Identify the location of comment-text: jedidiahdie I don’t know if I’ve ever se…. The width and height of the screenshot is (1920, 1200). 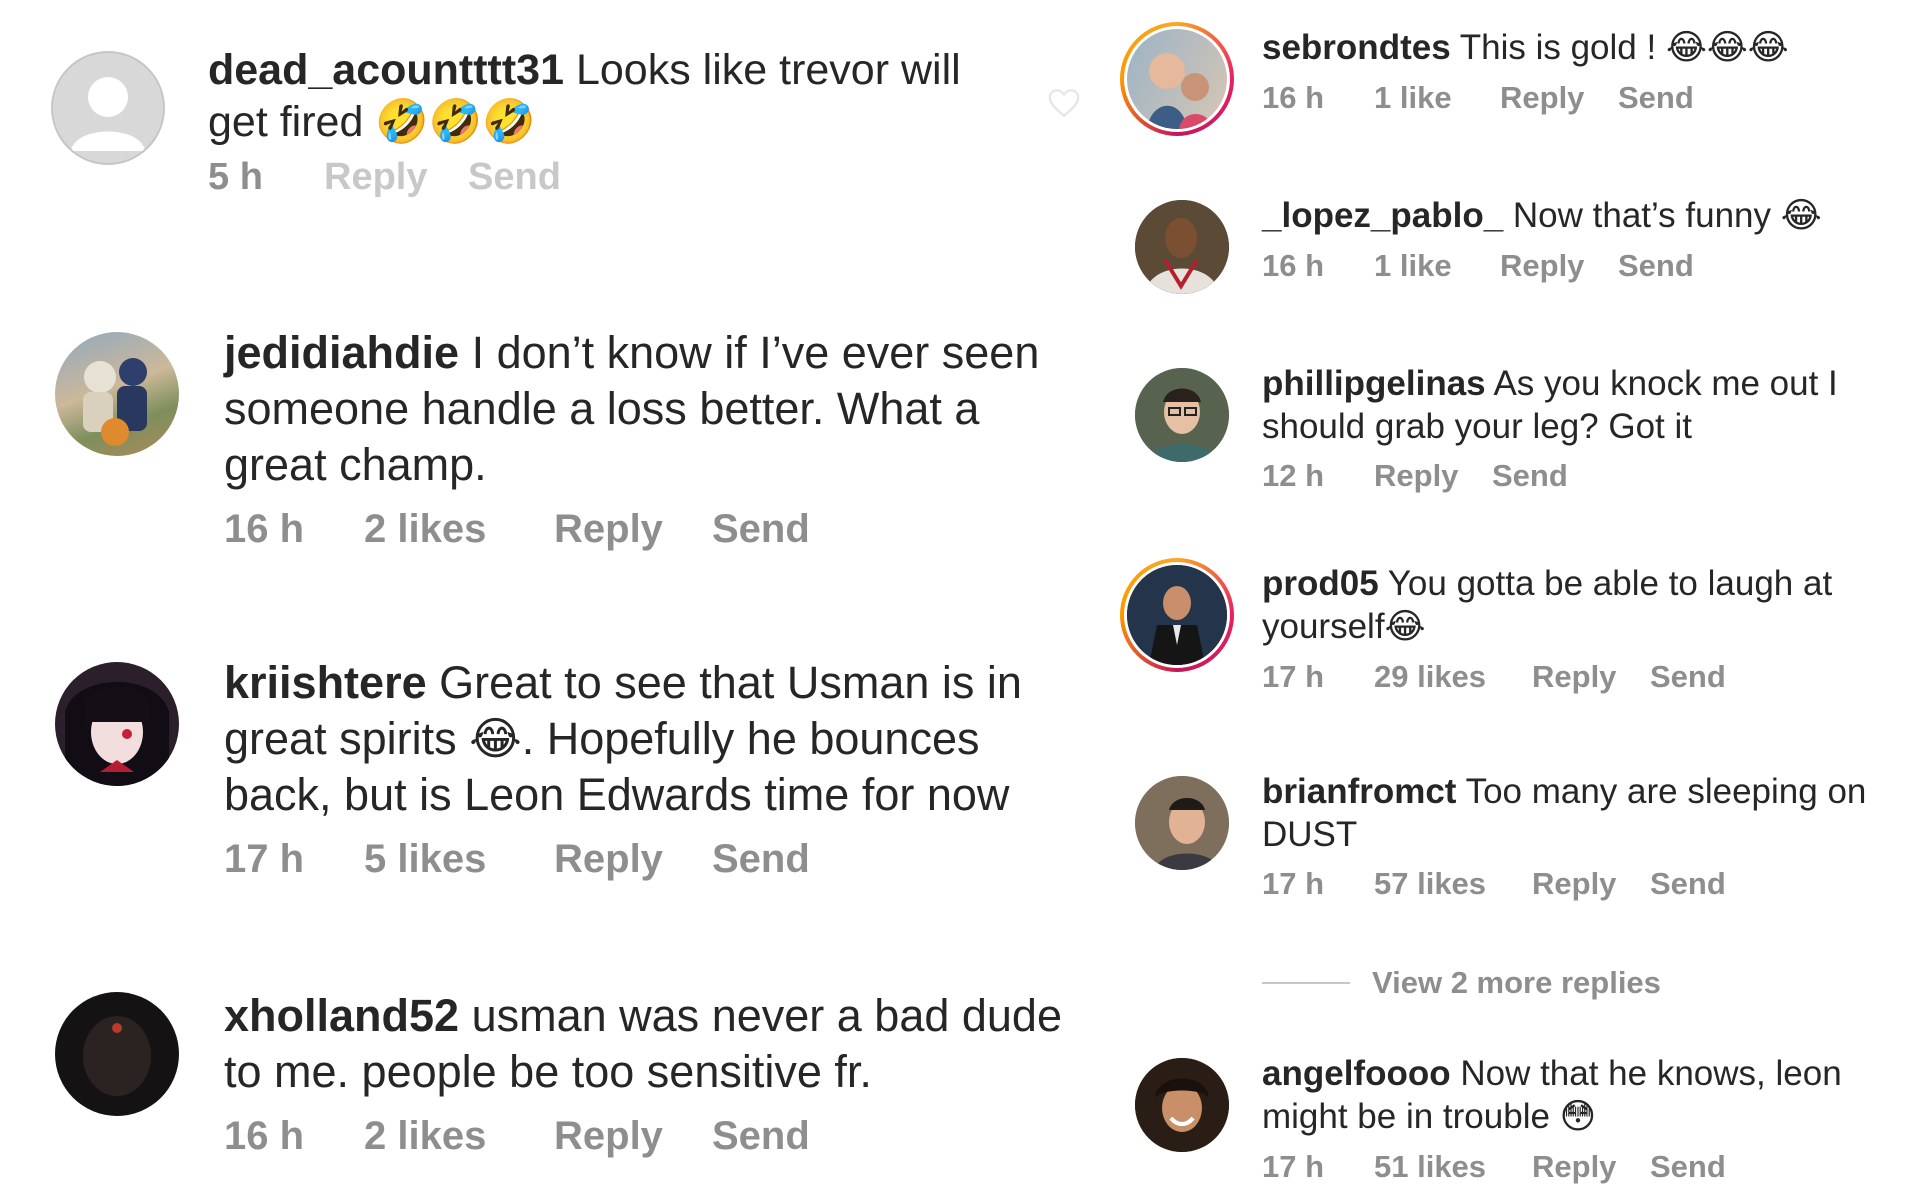
(654, 409).